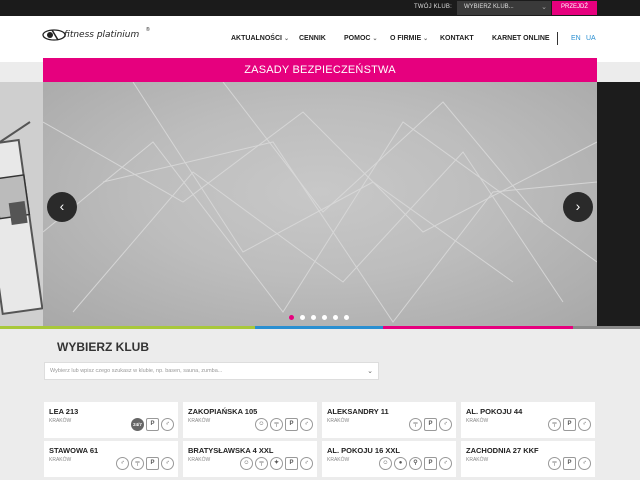  Describe the element at coordinates (127, 327) in the screenshot. I see `stripe-green` at that location.